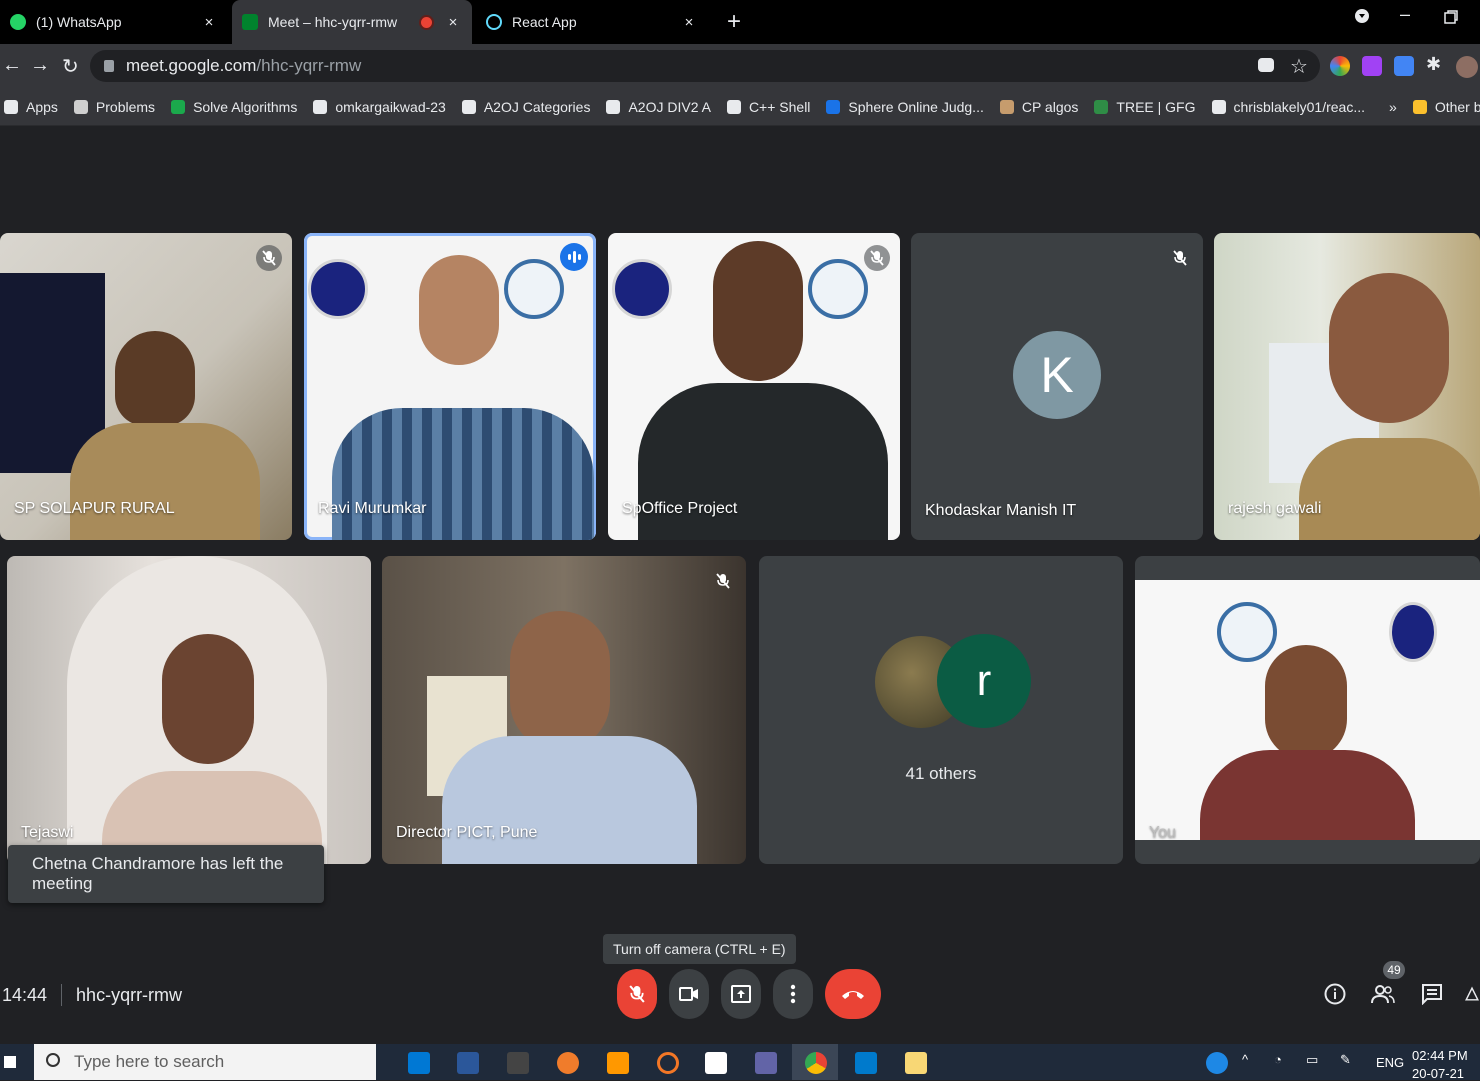 The width and height of the screenshot is (1480, 1081). I want to click on teams-app-icon, so click(766, 1063).